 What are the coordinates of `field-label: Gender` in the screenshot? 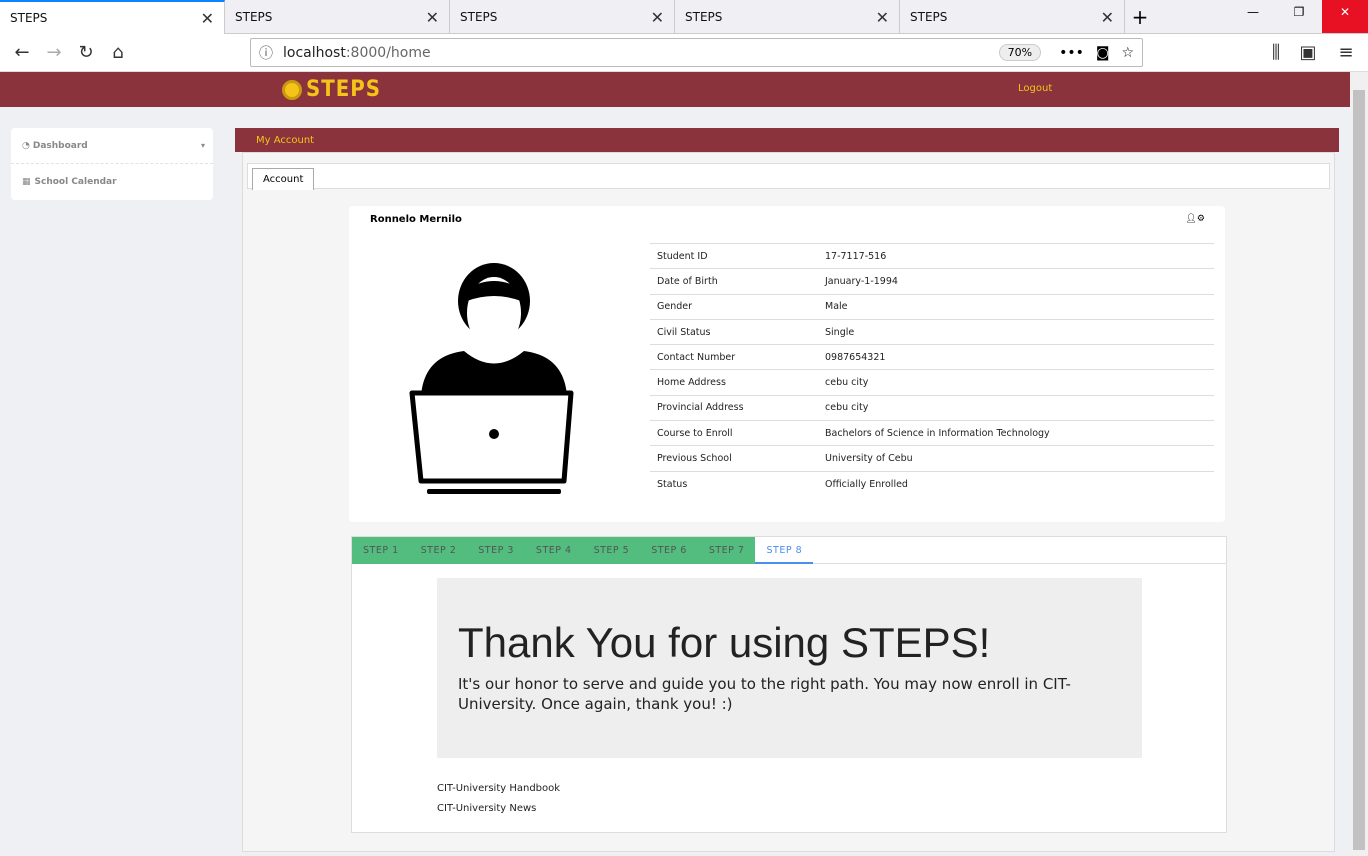 It's located at (734, 306).